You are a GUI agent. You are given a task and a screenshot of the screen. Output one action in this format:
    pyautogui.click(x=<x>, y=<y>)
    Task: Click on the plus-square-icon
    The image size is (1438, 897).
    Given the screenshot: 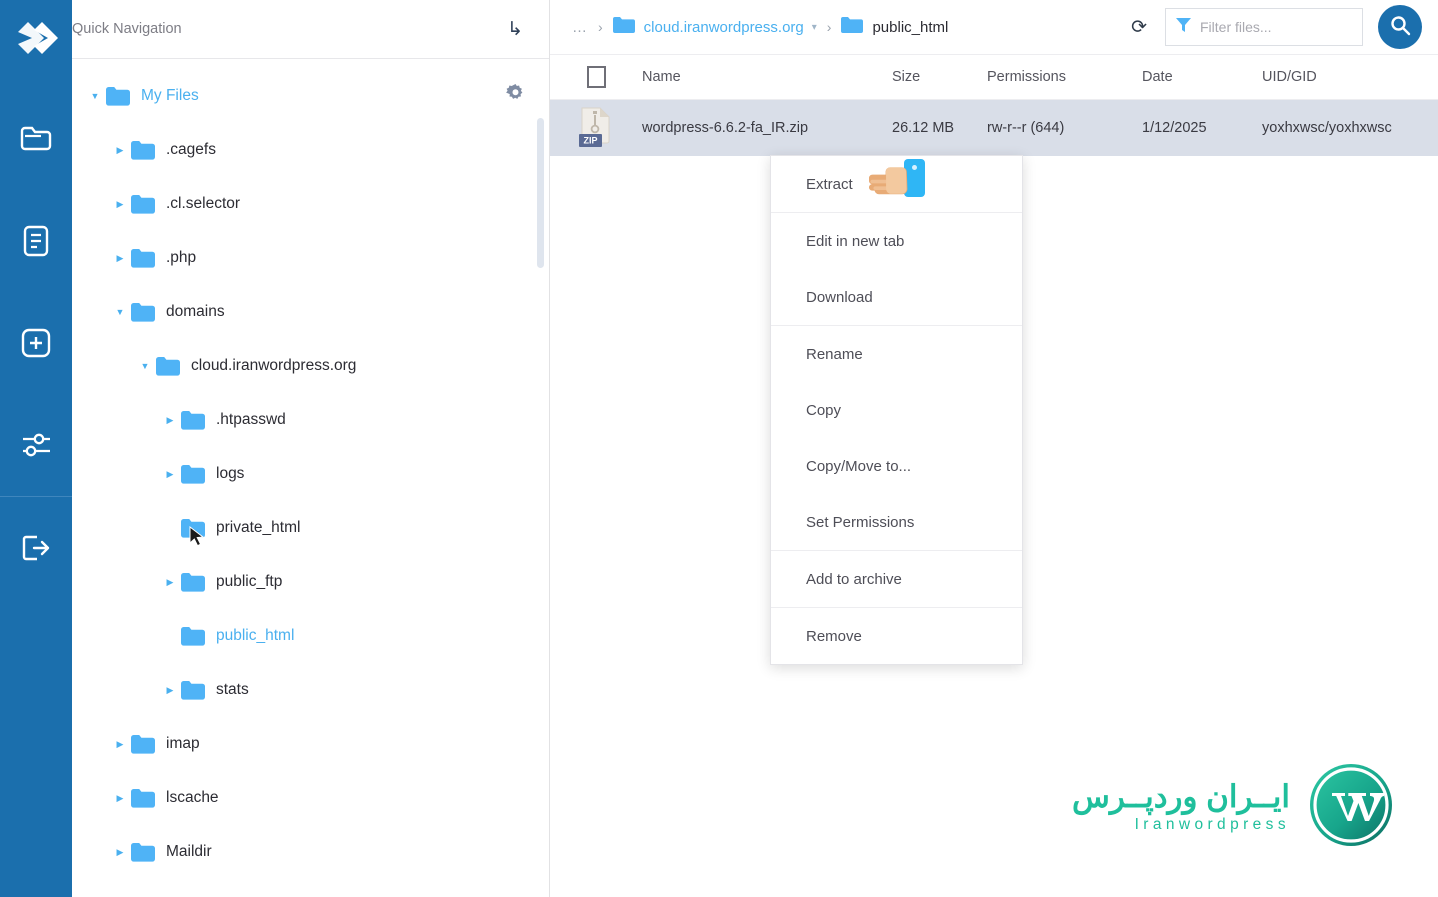 What is the action you would take?
    pyautogui.click(x=36, y=343)
    